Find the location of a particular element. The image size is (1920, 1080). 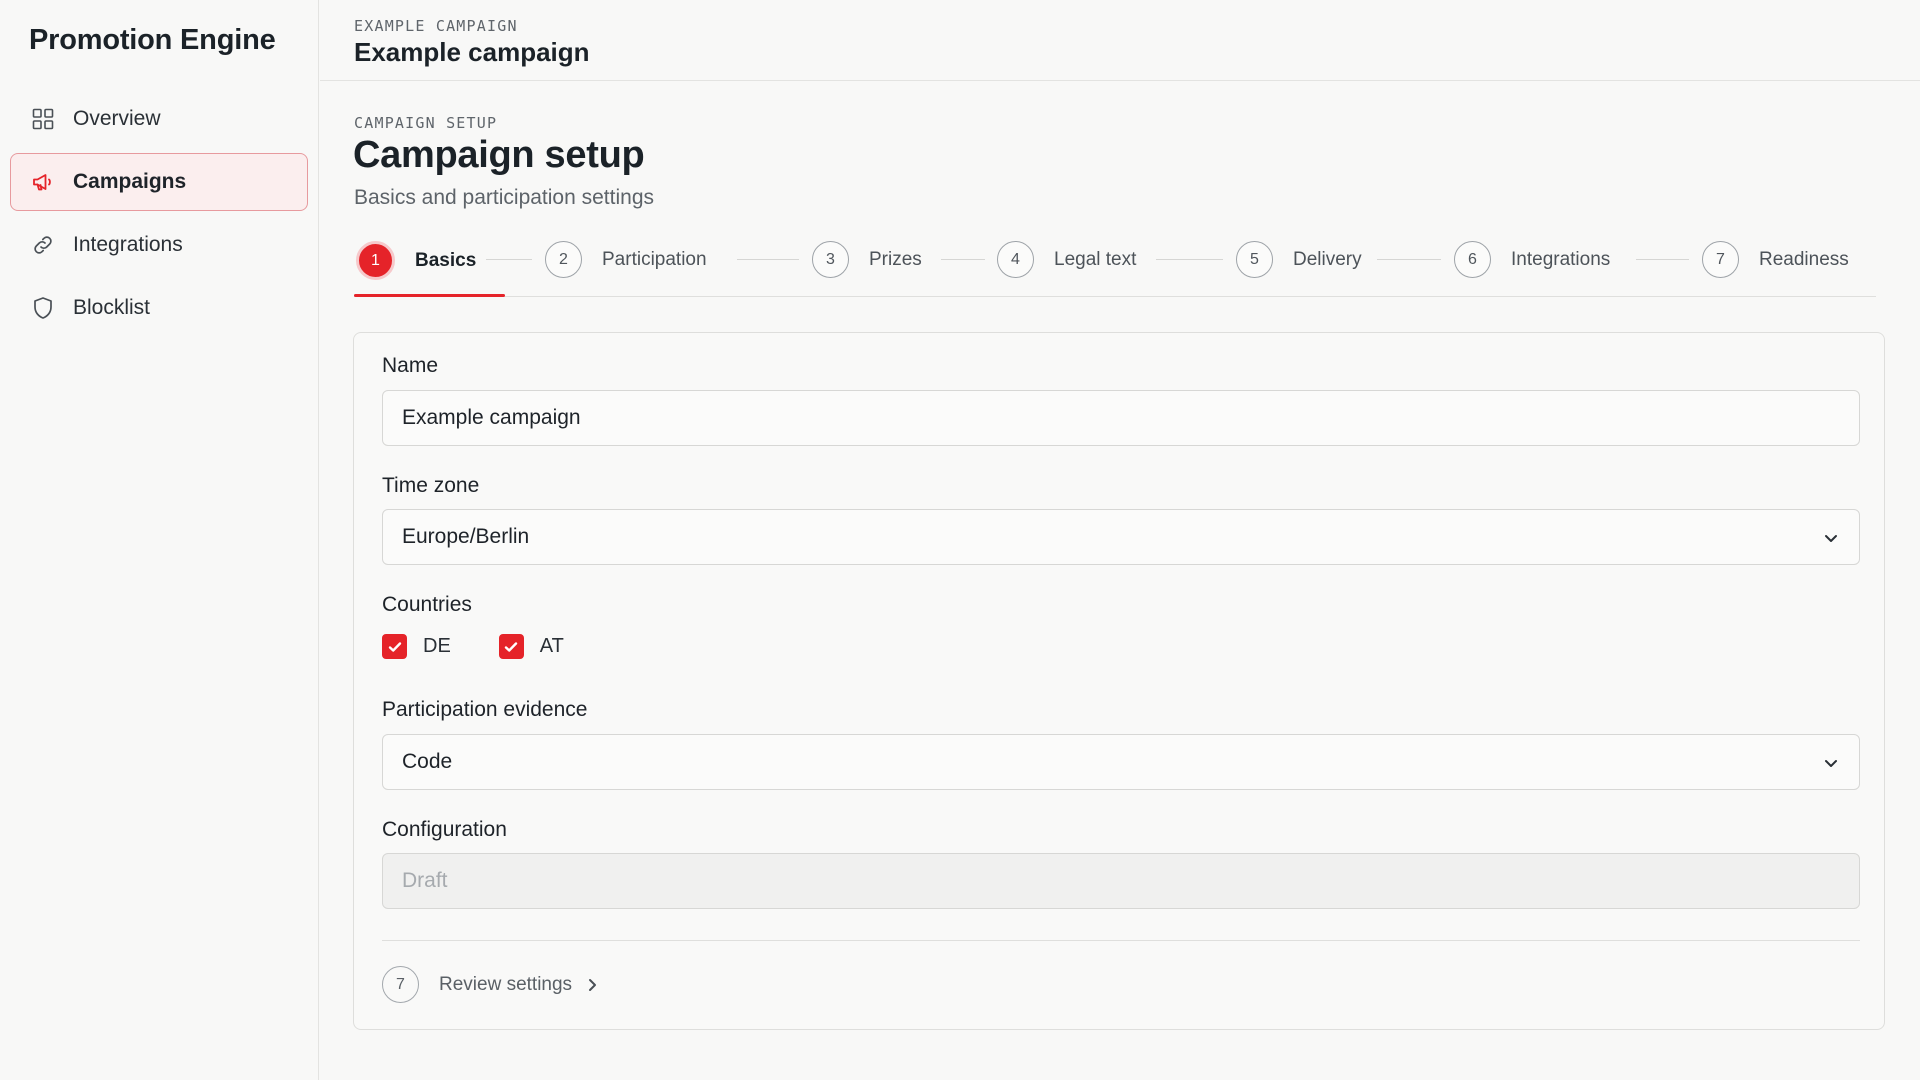

review-settings-link: 7 Review settings is located at coordinates (491, 984).